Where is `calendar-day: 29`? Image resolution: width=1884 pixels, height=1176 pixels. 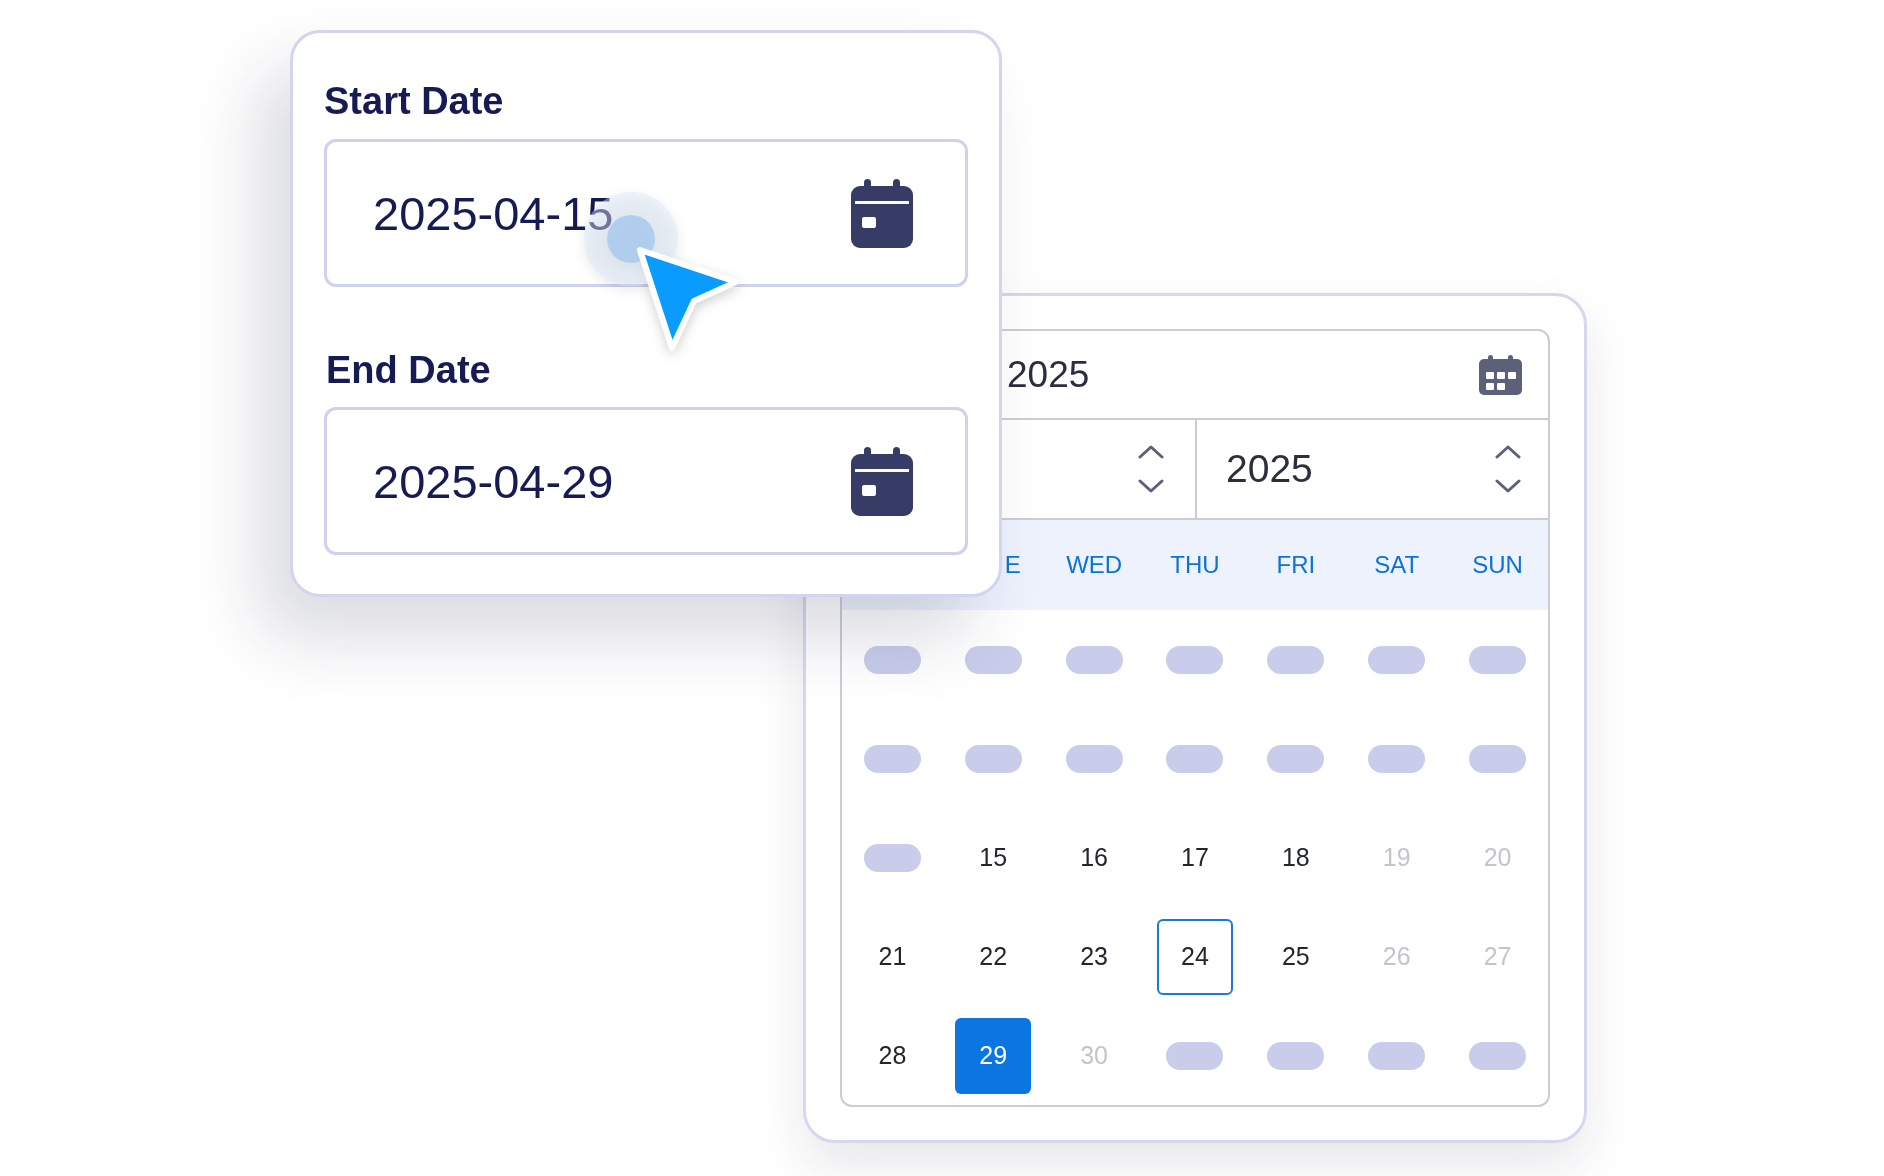 calendar-day: 29 is located at coordinates (993, 1055).